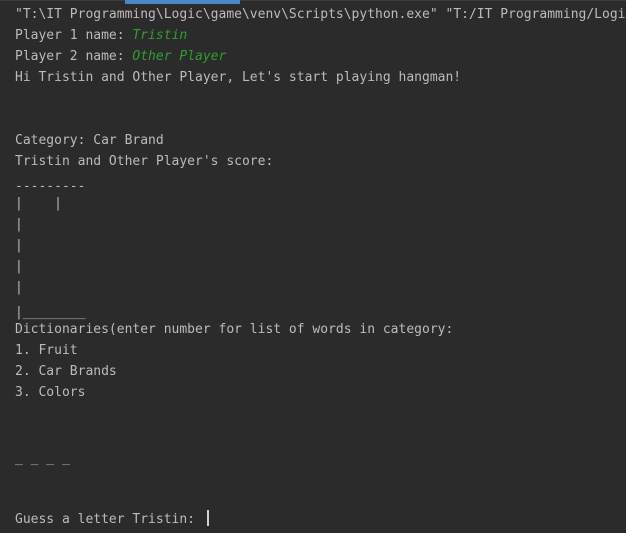 This screenshot has height=533, width=626. Describe the element at coordinates (89, 140) in the screenshot. I see `category-line: Category: Car Brand` at that location.